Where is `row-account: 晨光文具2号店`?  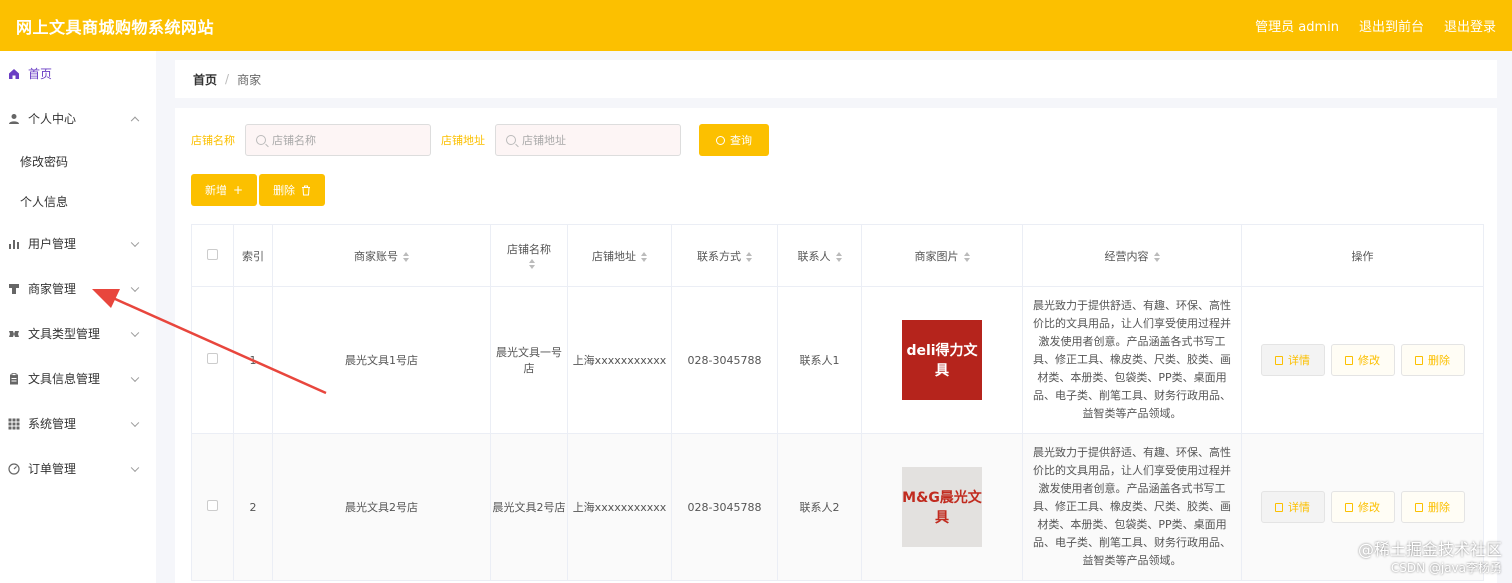 row-account: 晨光文具2号店 is located at coordinates (381, 507).